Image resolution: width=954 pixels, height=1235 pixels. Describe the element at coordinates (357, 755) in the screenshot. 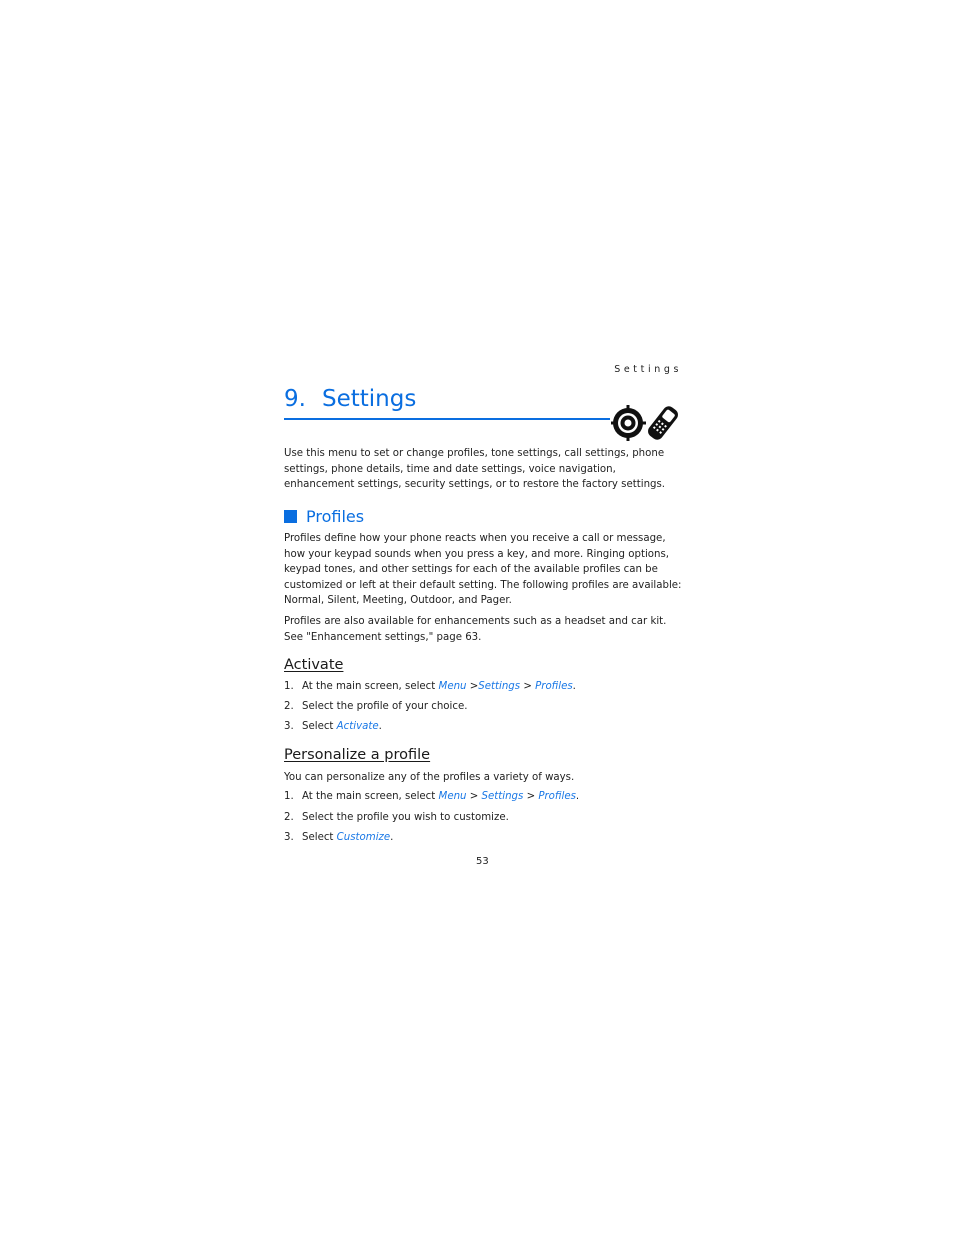

I see `subheading-personalize: Personalize a profile` at that location.